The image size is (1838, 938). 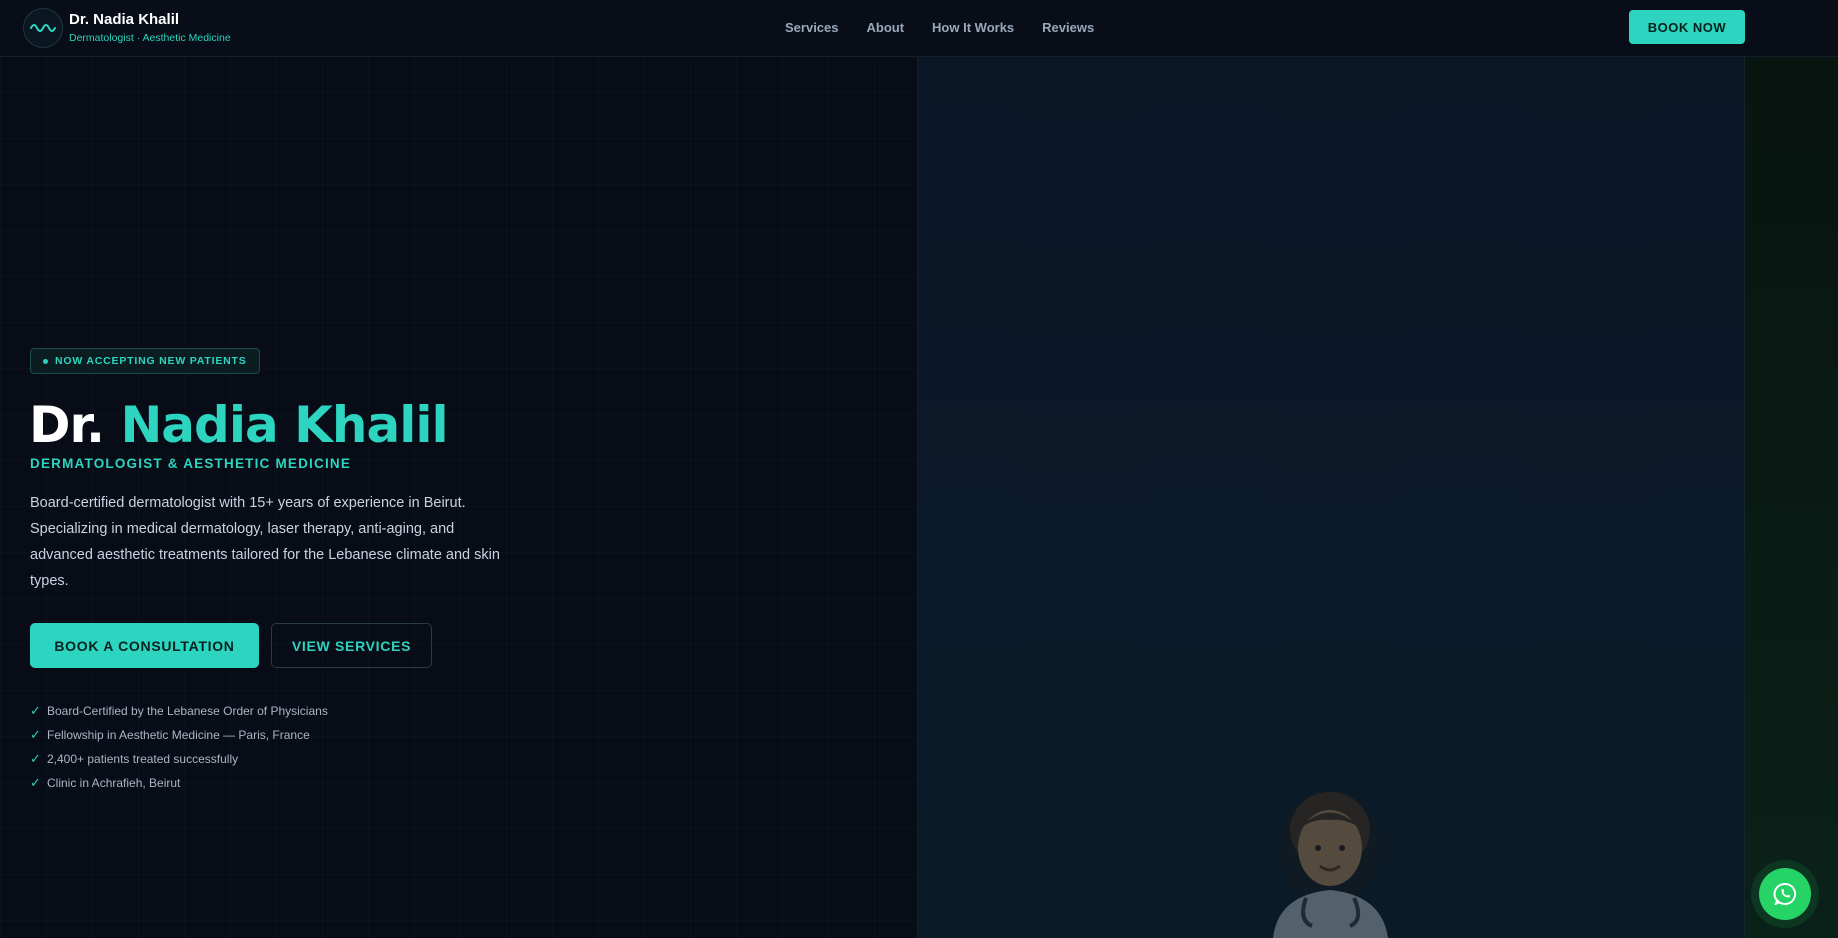 I want to click on title-prefix: Dr., so click(x=67, y=425).